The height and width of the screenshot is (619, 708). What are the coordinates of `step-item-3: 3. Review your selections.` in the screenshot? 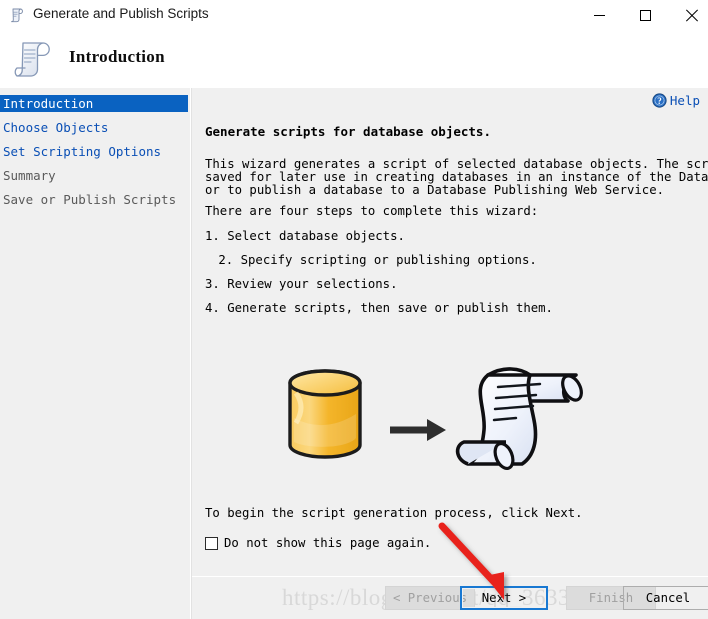 It's located at (301, 284).